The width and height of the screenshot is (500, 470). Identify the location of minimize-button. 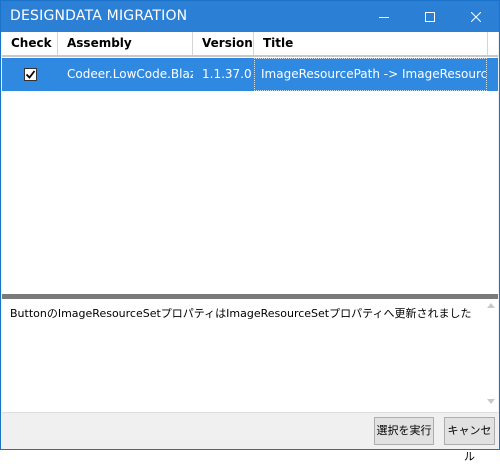
(384, 16).